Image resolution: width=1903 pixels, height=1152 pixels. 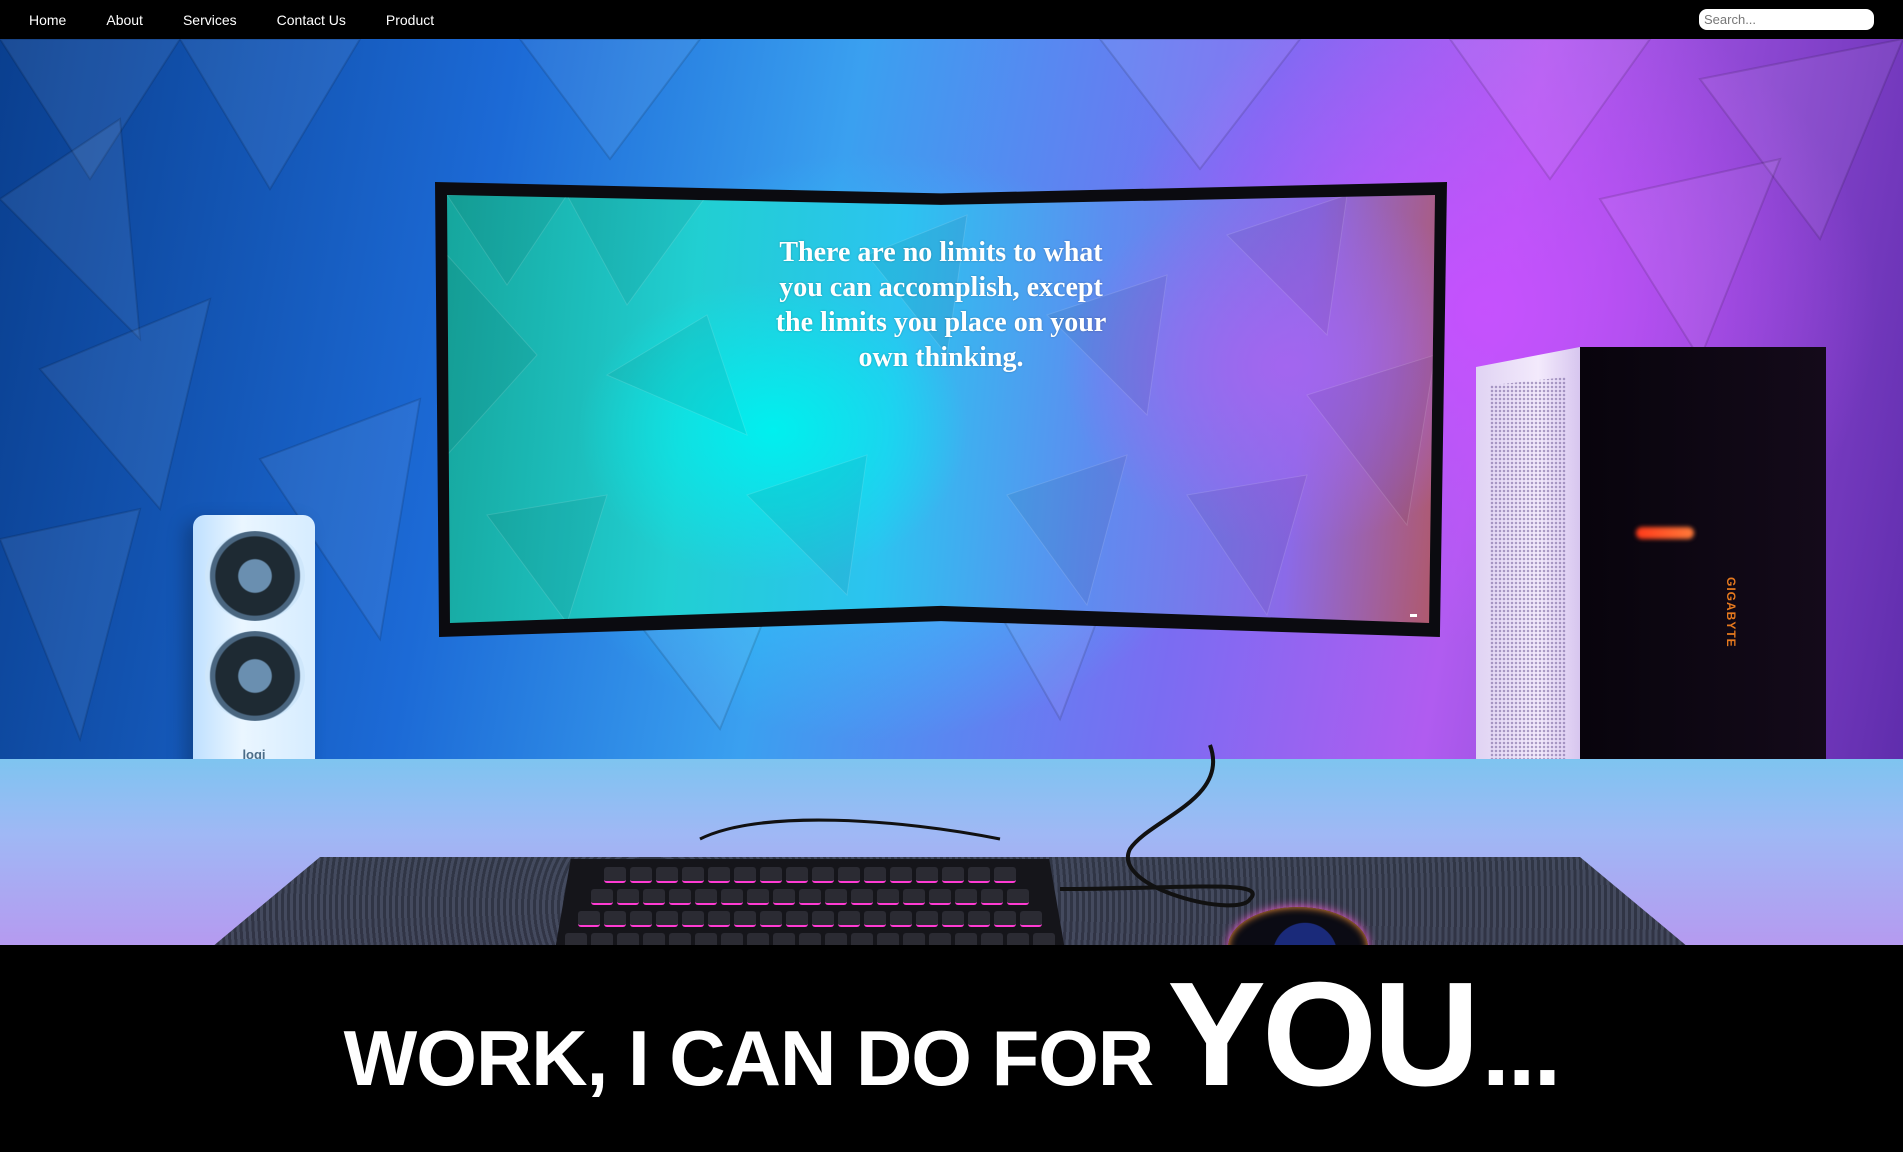 I want to click on nav-link-product: Product, so click(x=410, y=20).